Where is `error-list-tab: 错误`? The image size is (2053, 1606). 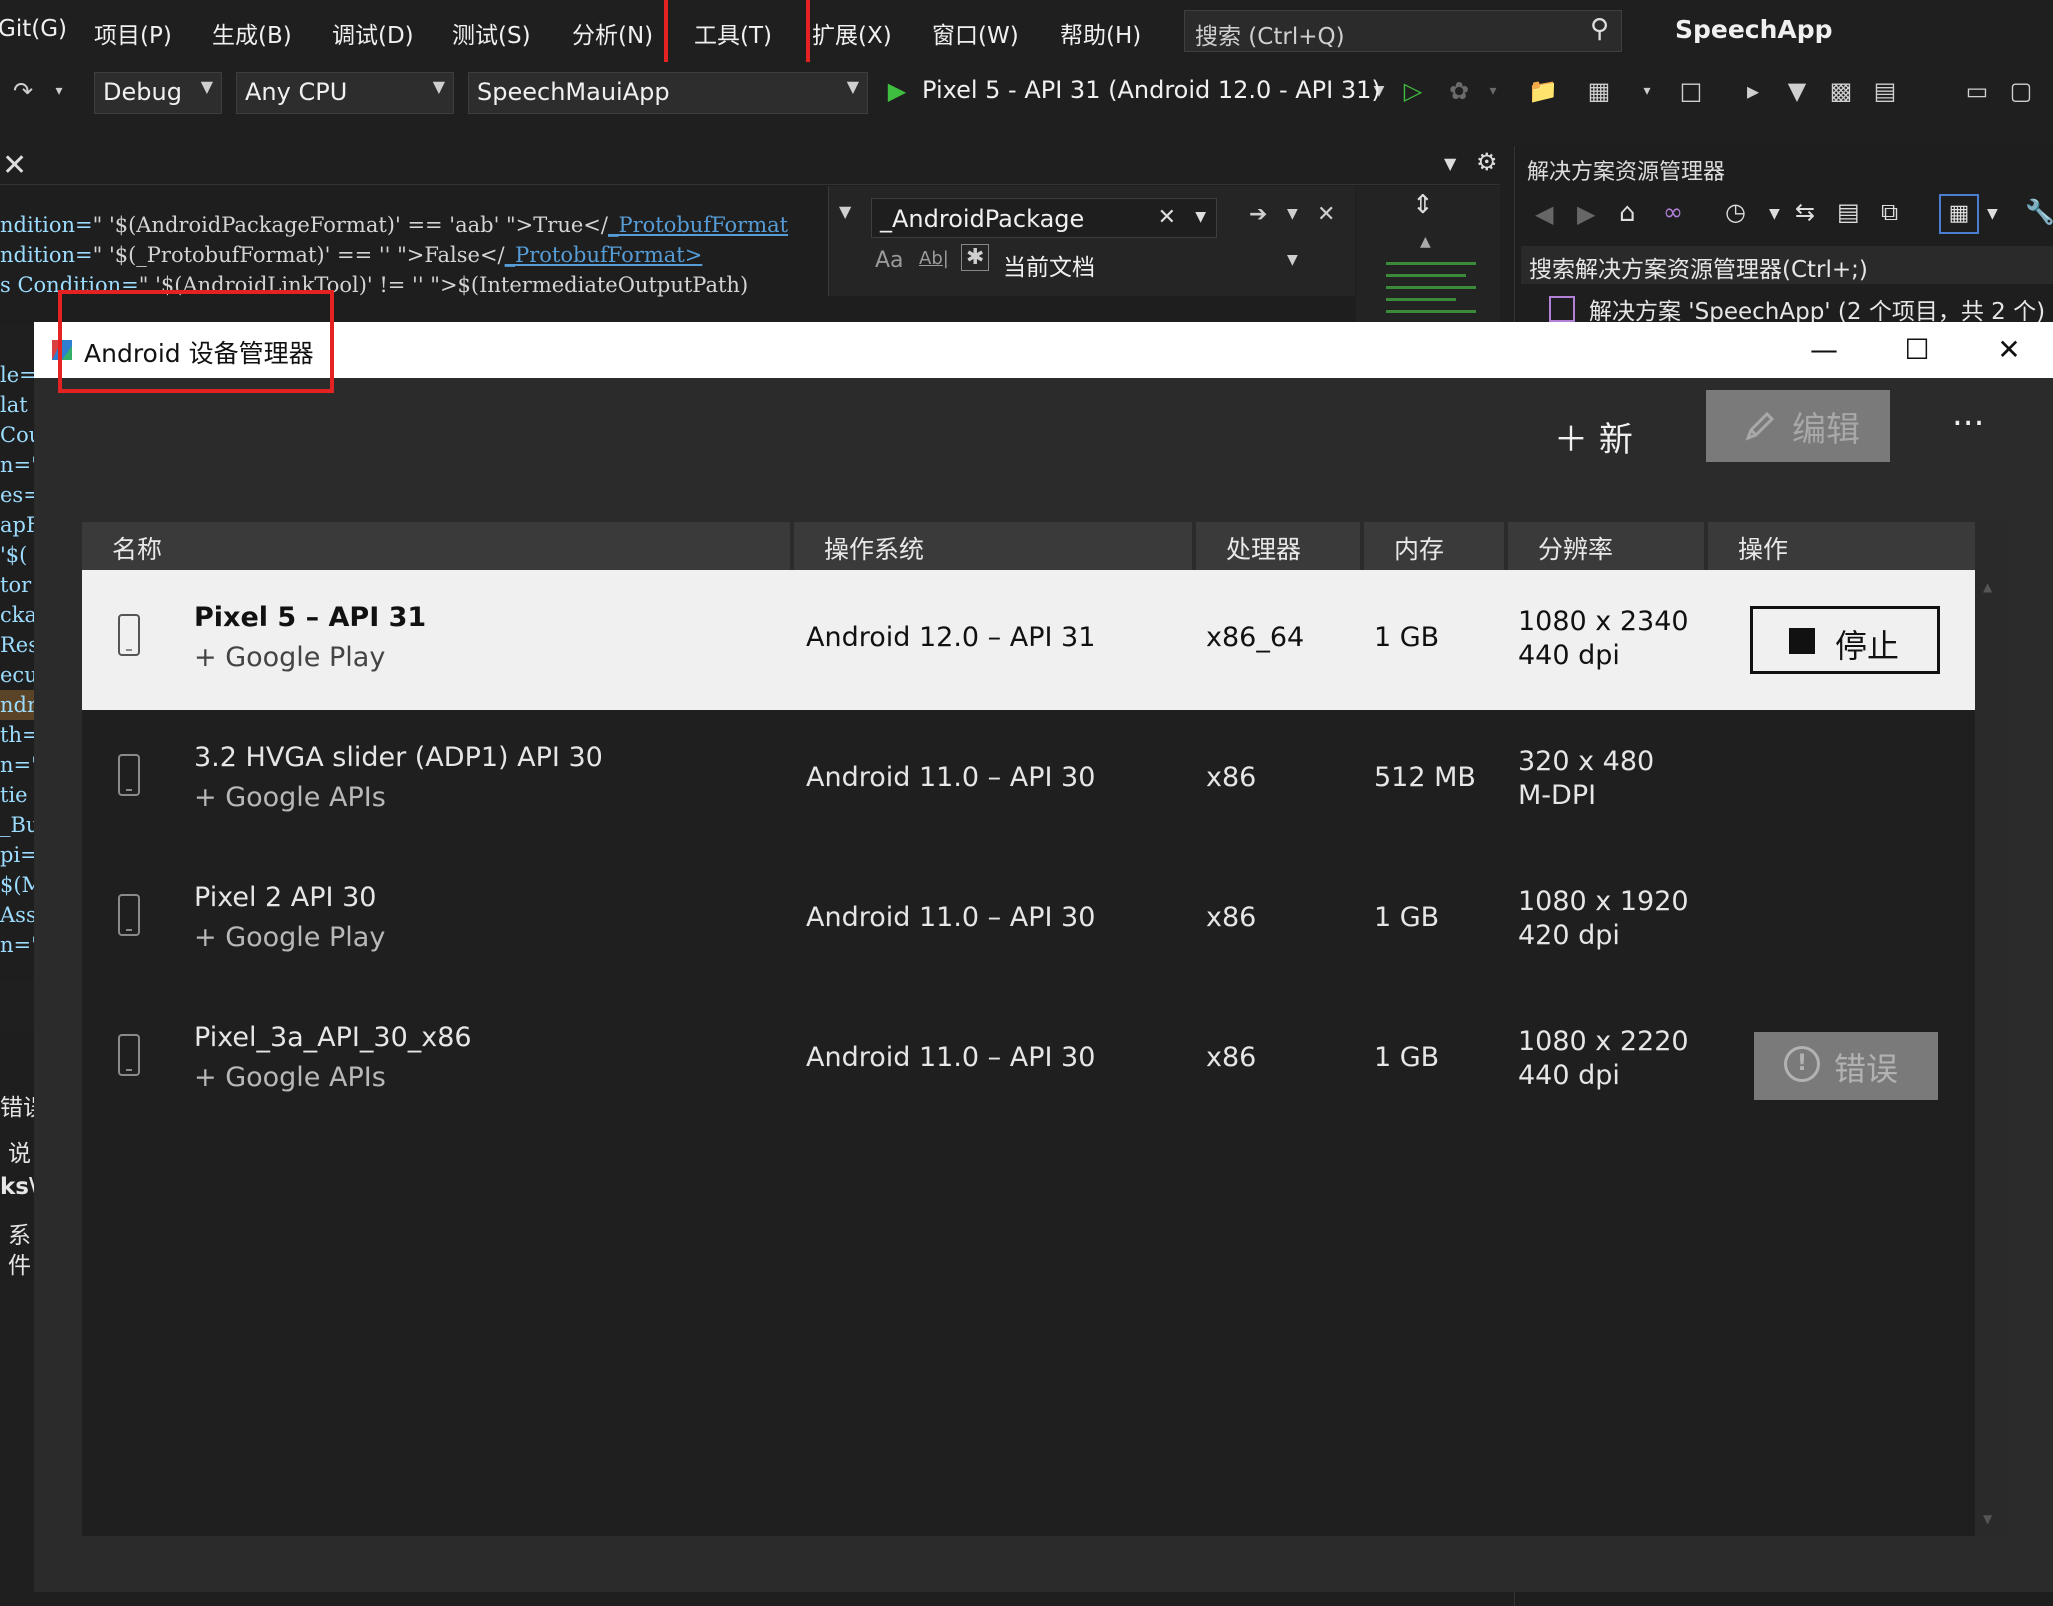 error-list-tab: 错误 is located at coordinates (17, 1105).